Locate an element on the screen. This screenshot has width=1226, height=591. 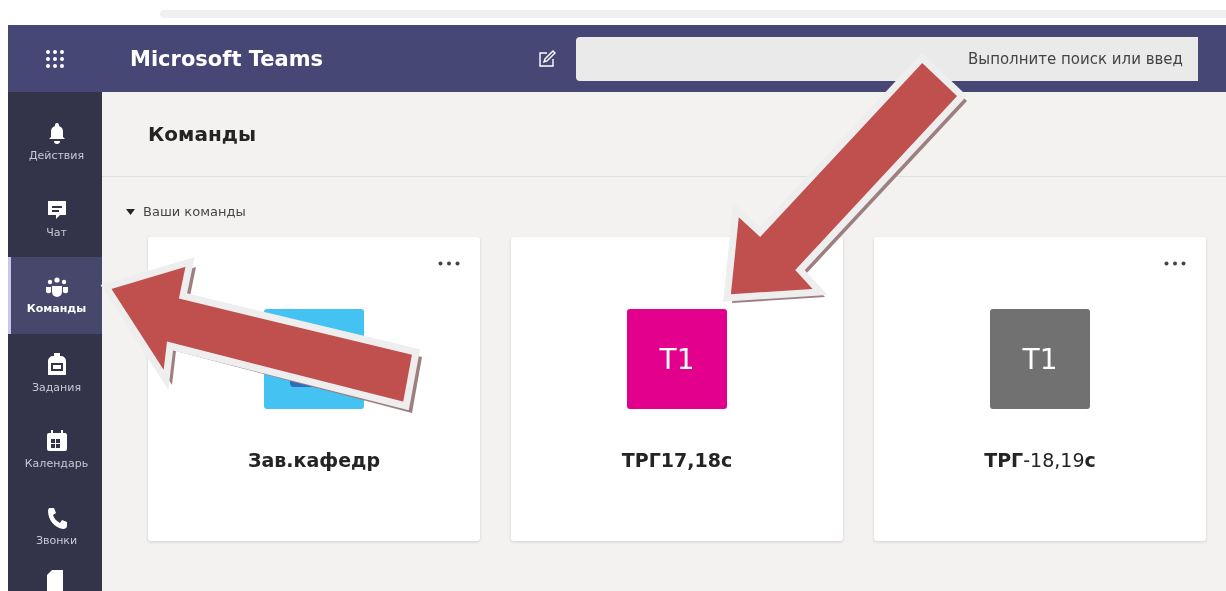
calendar-icon is located at coordinates (56, 440).